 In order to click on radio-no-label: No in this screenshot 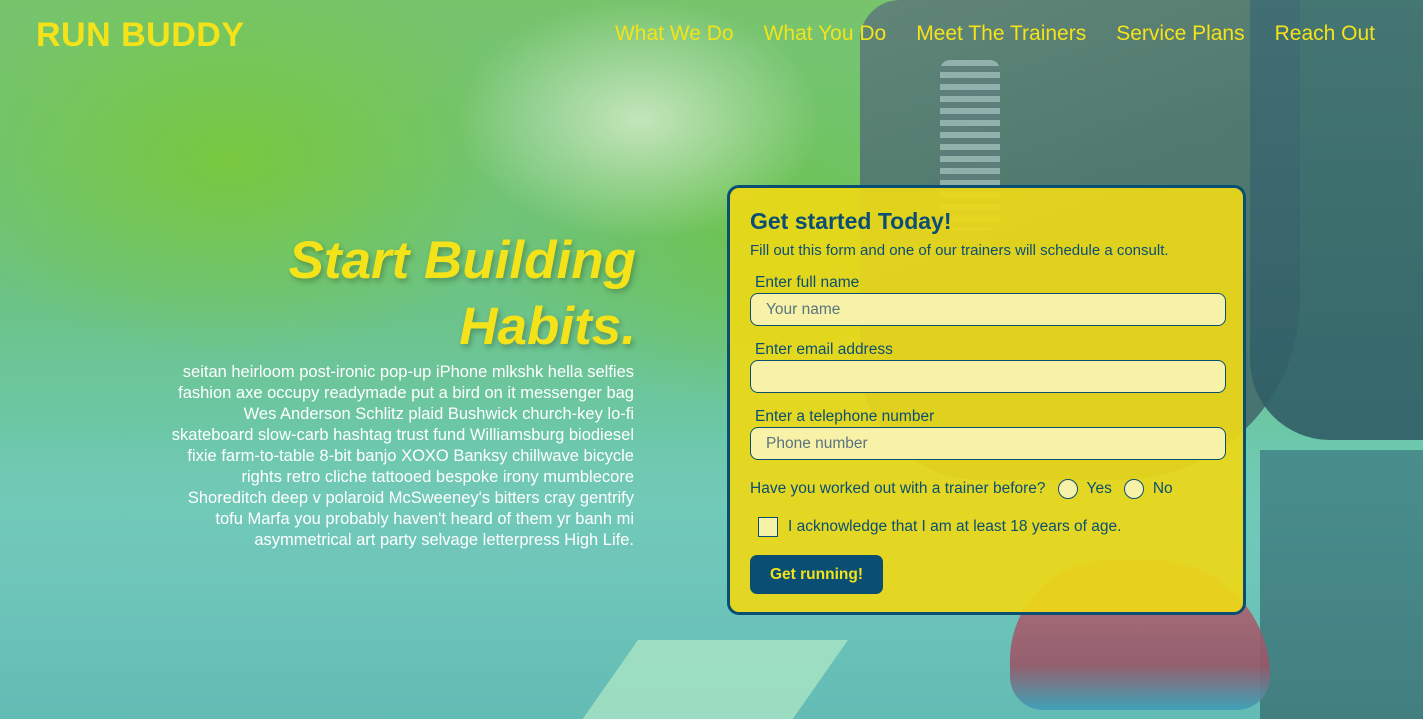, I will do `click(1162, 488)`.